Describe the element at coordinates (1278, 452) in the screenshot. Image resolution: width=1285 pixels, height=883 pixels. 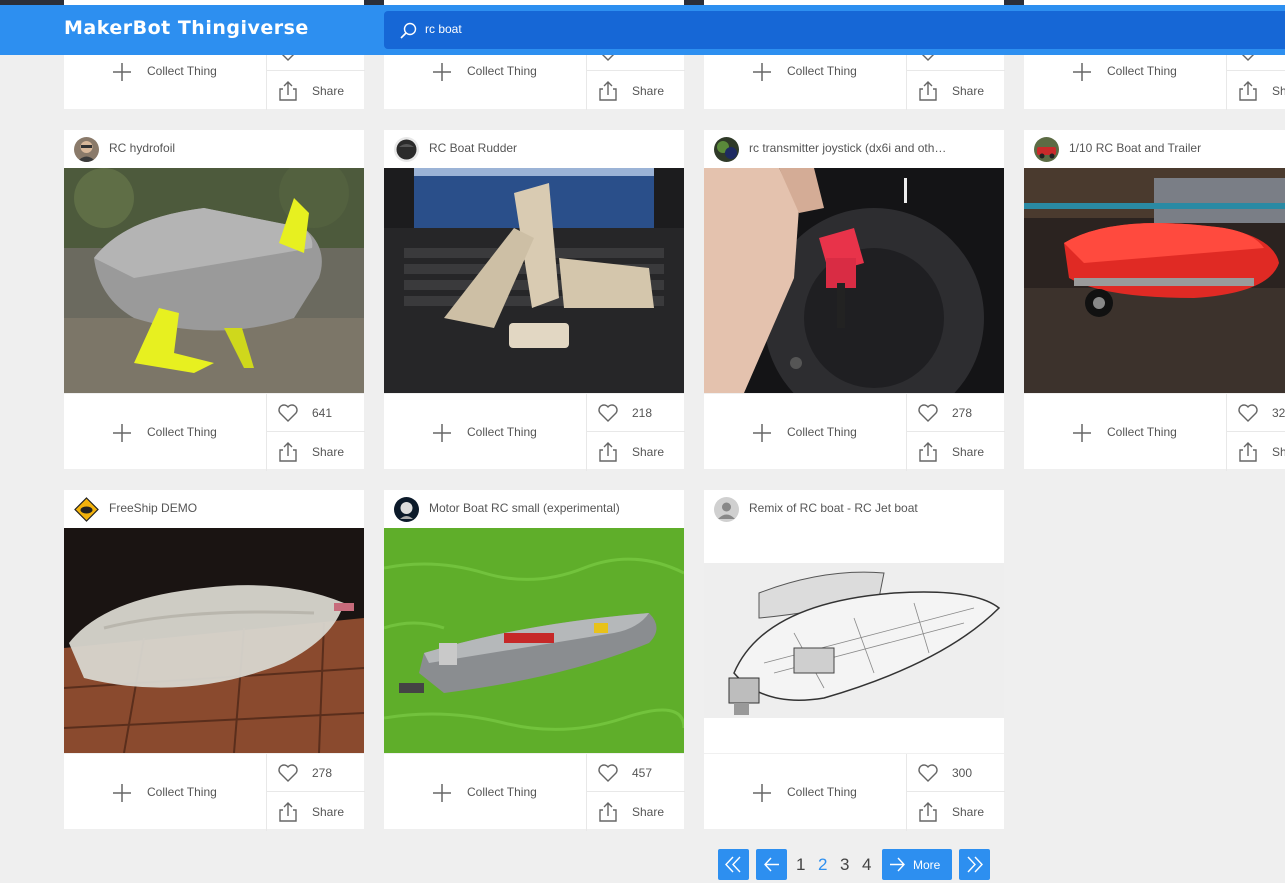
I see `share-label: Sh` at that location.